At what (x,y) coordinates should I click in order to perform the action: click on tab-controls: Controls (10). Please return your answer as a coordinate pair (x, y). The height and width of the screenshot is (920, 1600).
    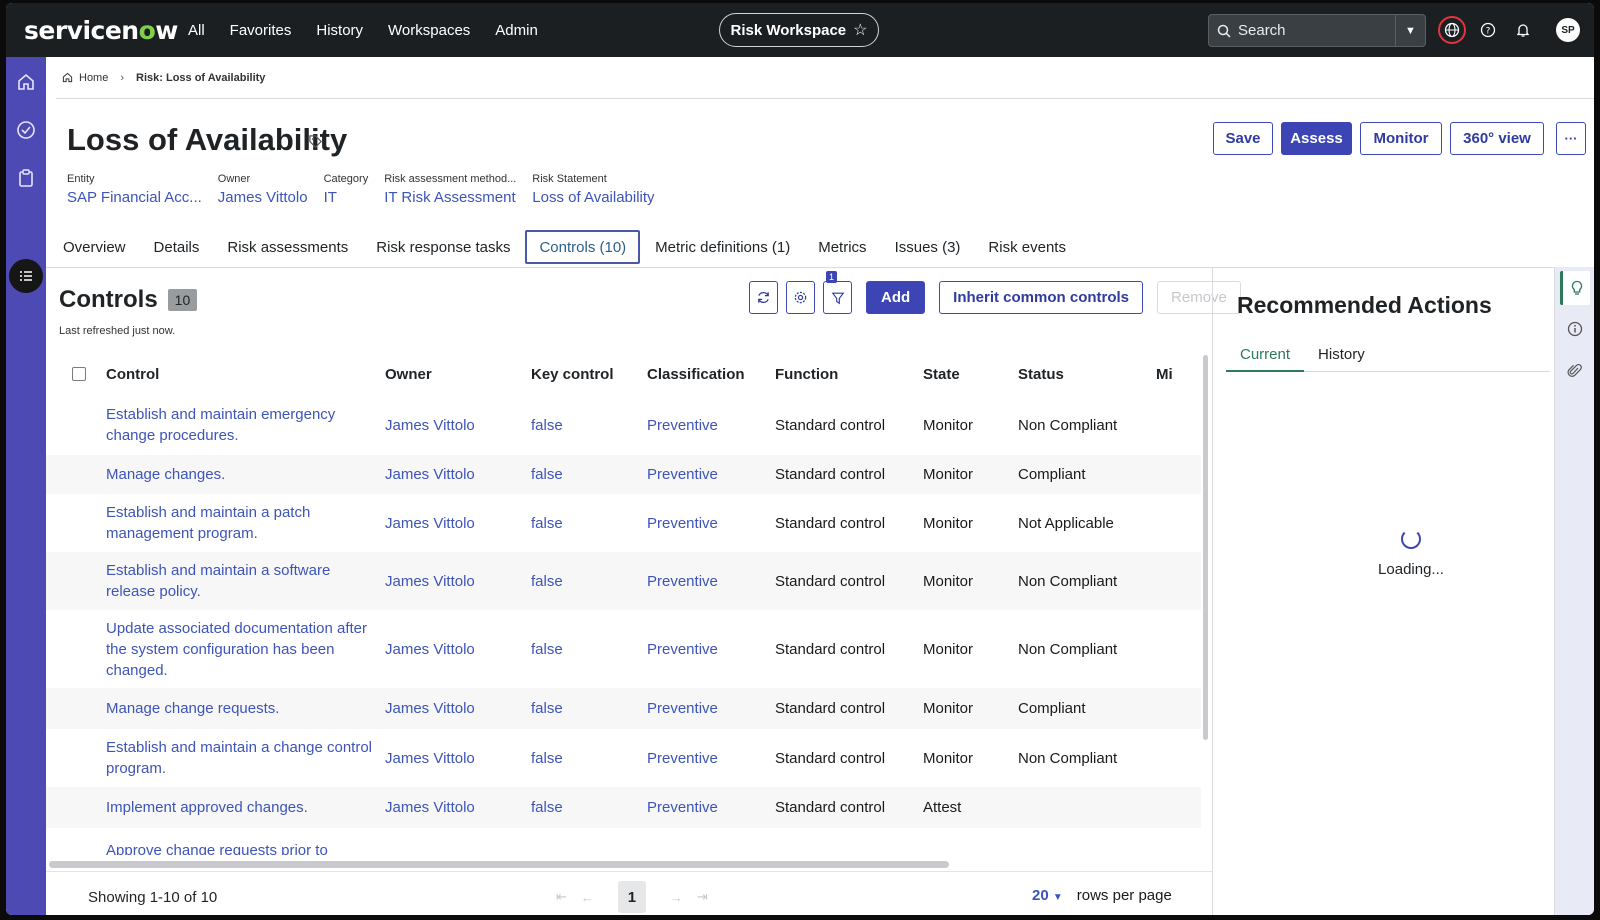
    Looking at the image, I should click on (583, 247).